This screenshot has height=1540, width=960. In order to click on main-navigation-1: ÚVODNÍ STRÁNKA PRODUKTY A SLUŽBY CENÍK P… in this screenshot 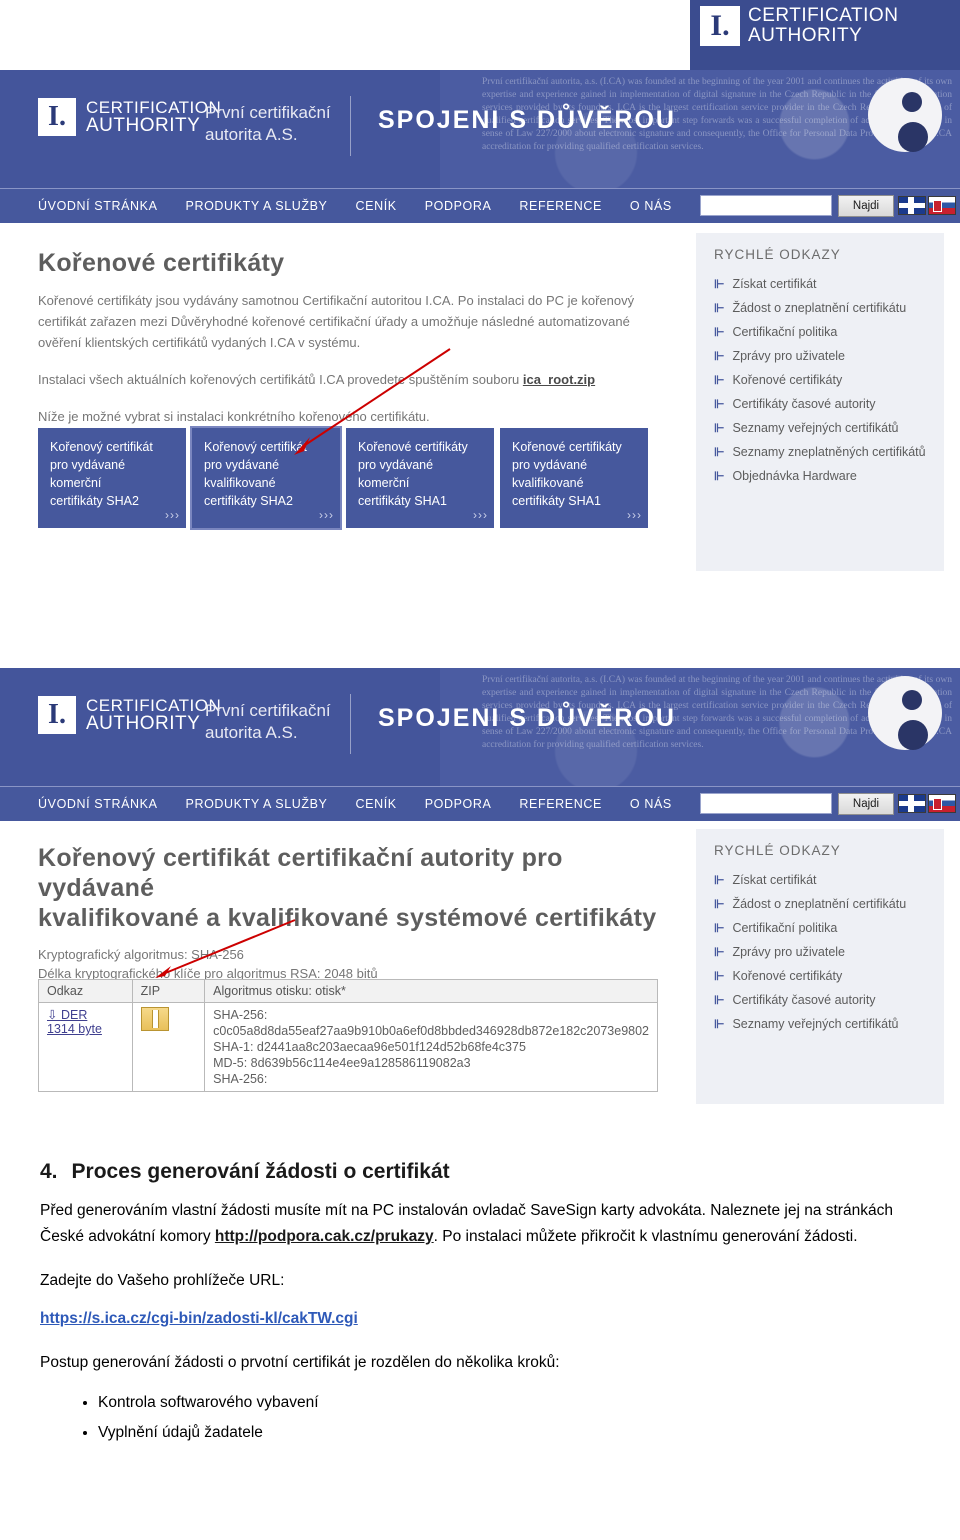, I will do `click(480, 205)`.